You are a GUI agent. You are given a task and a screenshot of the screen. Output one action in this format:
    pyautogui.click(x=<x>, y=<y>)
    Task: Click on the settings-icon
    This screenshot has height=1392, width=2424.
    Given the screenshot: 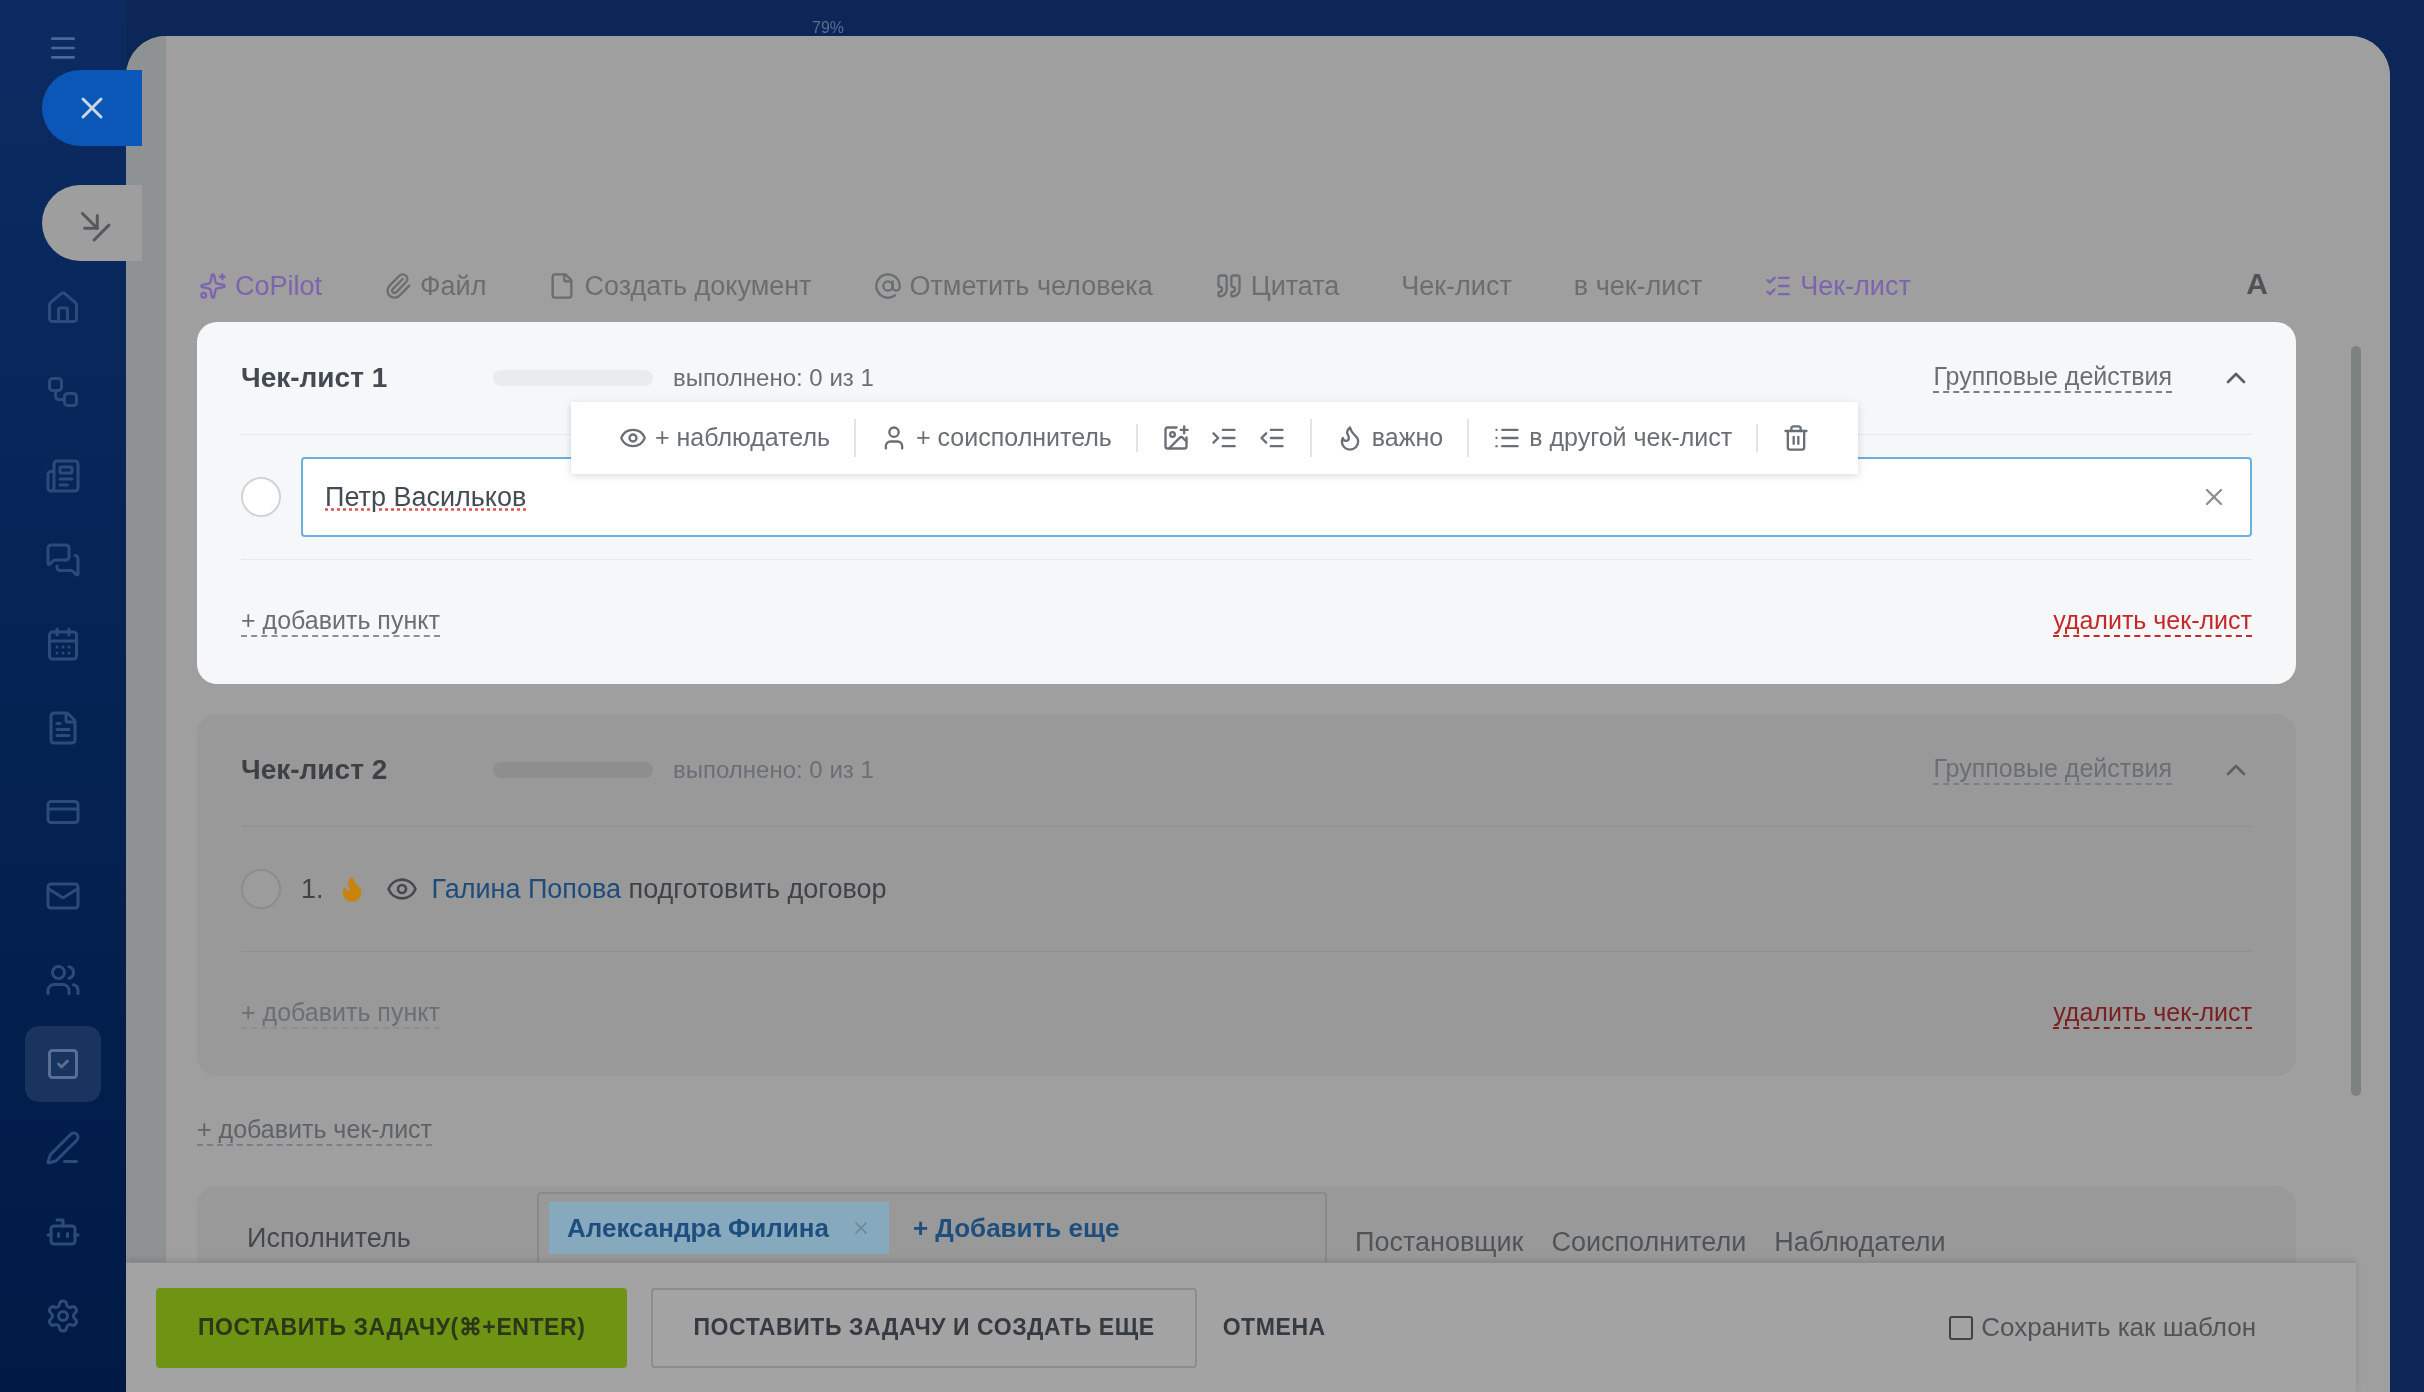 What is the action you would take?
    pyautogui.click(x=63, y=1316)
    